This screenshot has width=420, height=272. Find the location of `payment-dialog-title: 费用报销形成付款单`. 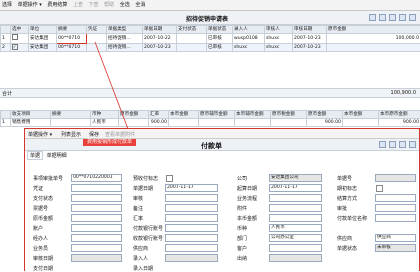

payment-dialog-title: 费用报销形成付款单 is located at coordinates (109, 142).